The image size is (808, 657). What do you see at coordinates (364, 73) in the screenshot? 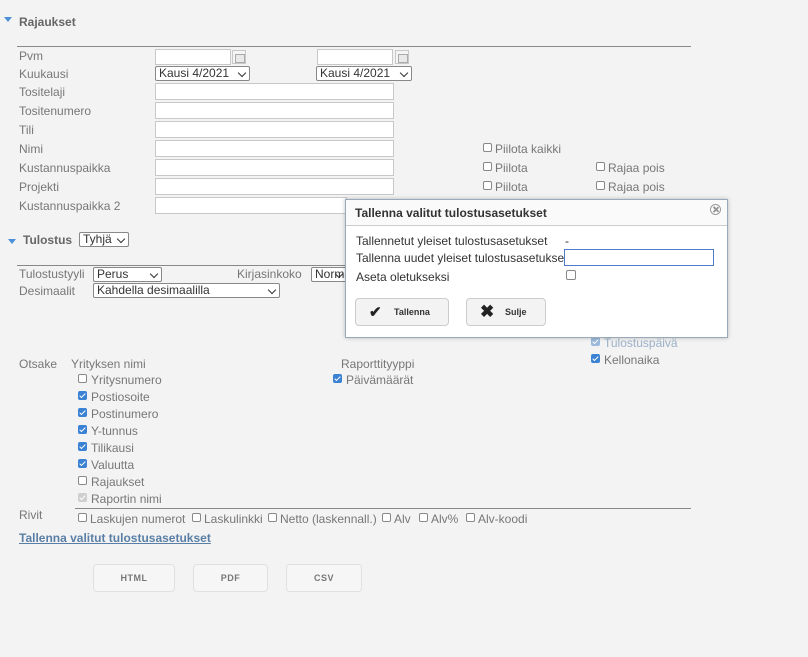
I see `month-end-select: Kausi 4/2021` at bounding box center [364, 73].